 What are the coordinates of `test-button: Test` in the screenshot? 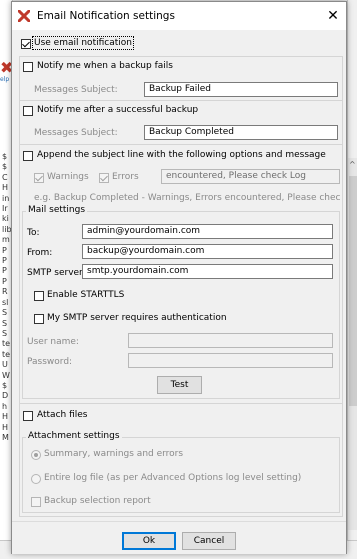 It's located at (179, 385).